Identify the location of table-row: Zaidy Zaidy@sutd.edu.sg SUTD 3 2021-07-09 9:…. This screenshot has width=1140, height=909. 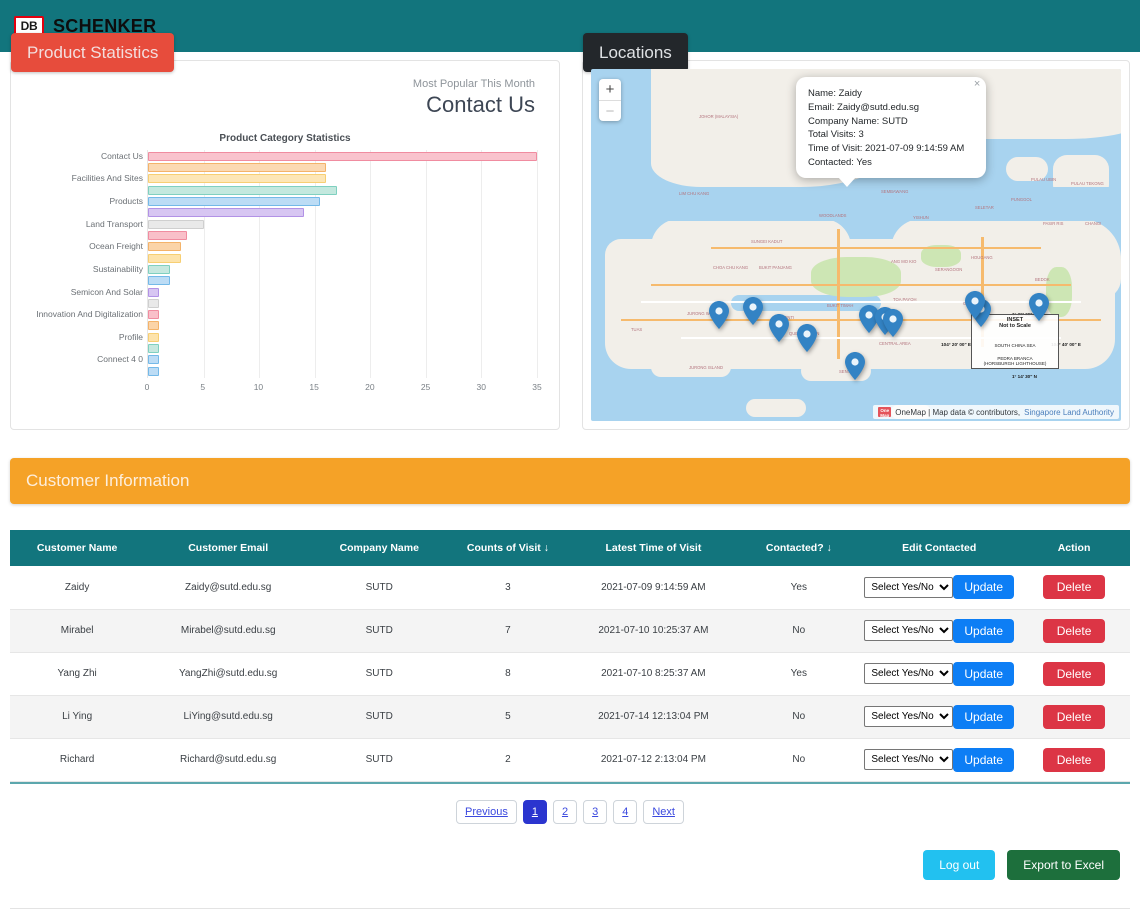
(570, 587).